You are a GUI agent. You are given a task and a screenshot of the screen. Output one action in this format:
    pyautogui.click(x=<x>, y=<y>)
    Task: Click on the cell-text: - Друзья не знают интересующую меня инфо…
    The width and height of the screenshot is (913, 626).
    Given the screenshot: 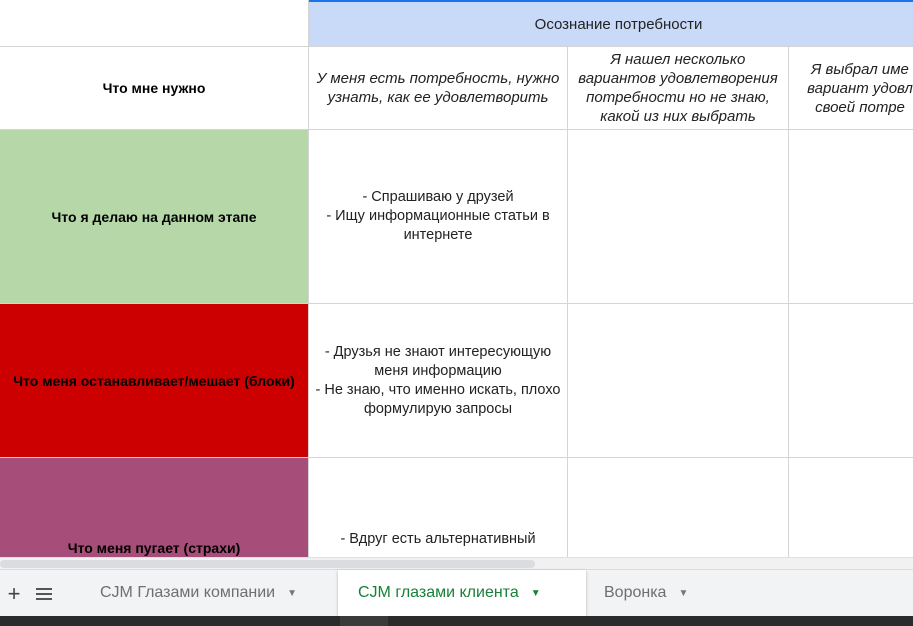 What is the action you would take?
    pyautogui.click(x=438, y=380)
    